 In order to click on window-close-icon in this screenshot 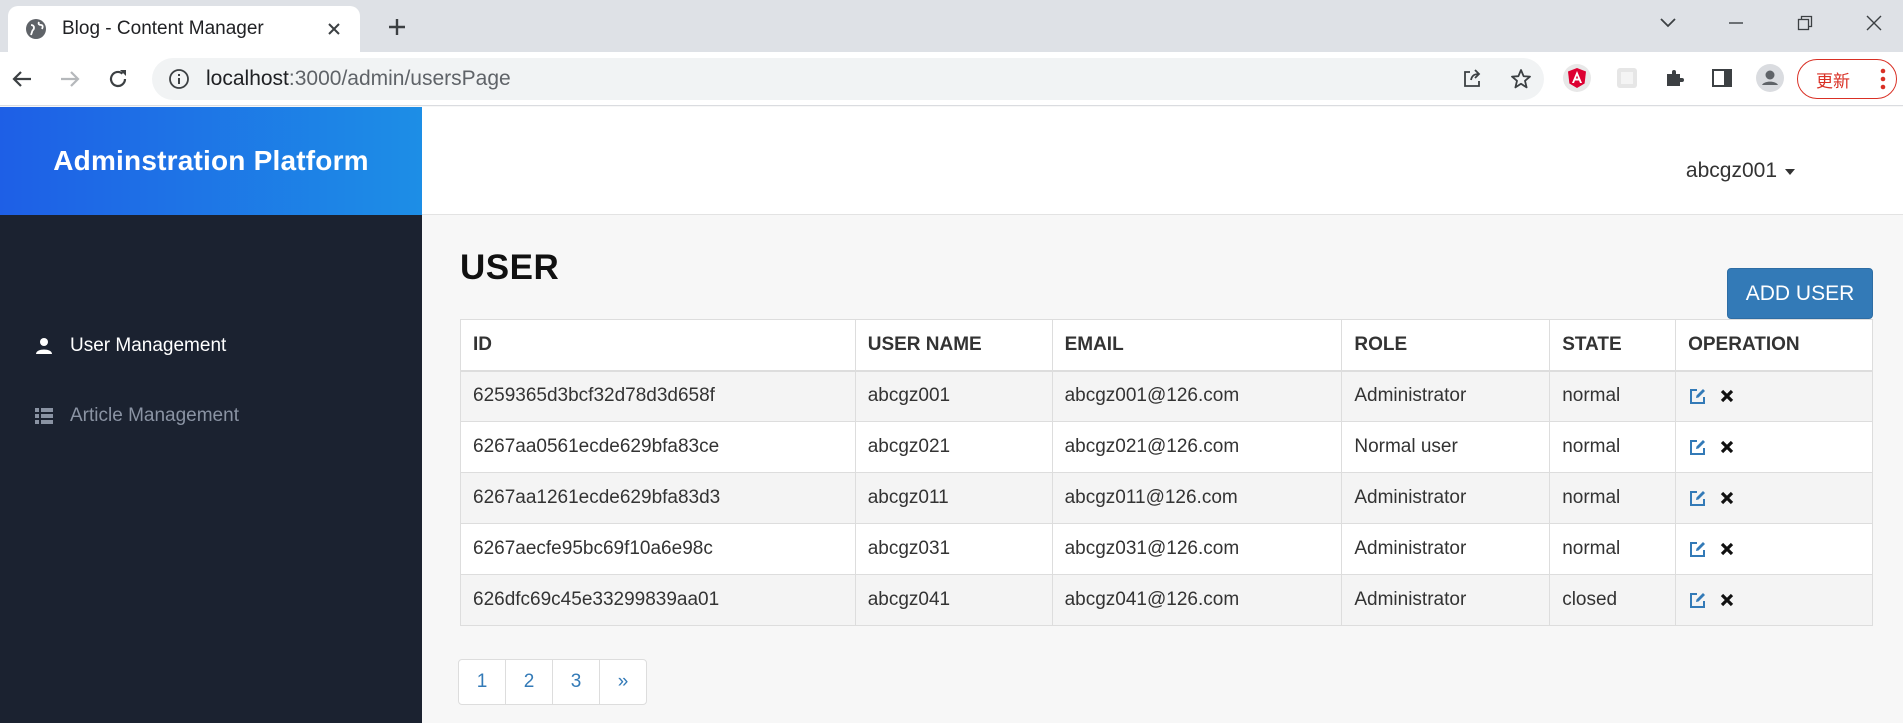, I will do `click(1874, 23)`.